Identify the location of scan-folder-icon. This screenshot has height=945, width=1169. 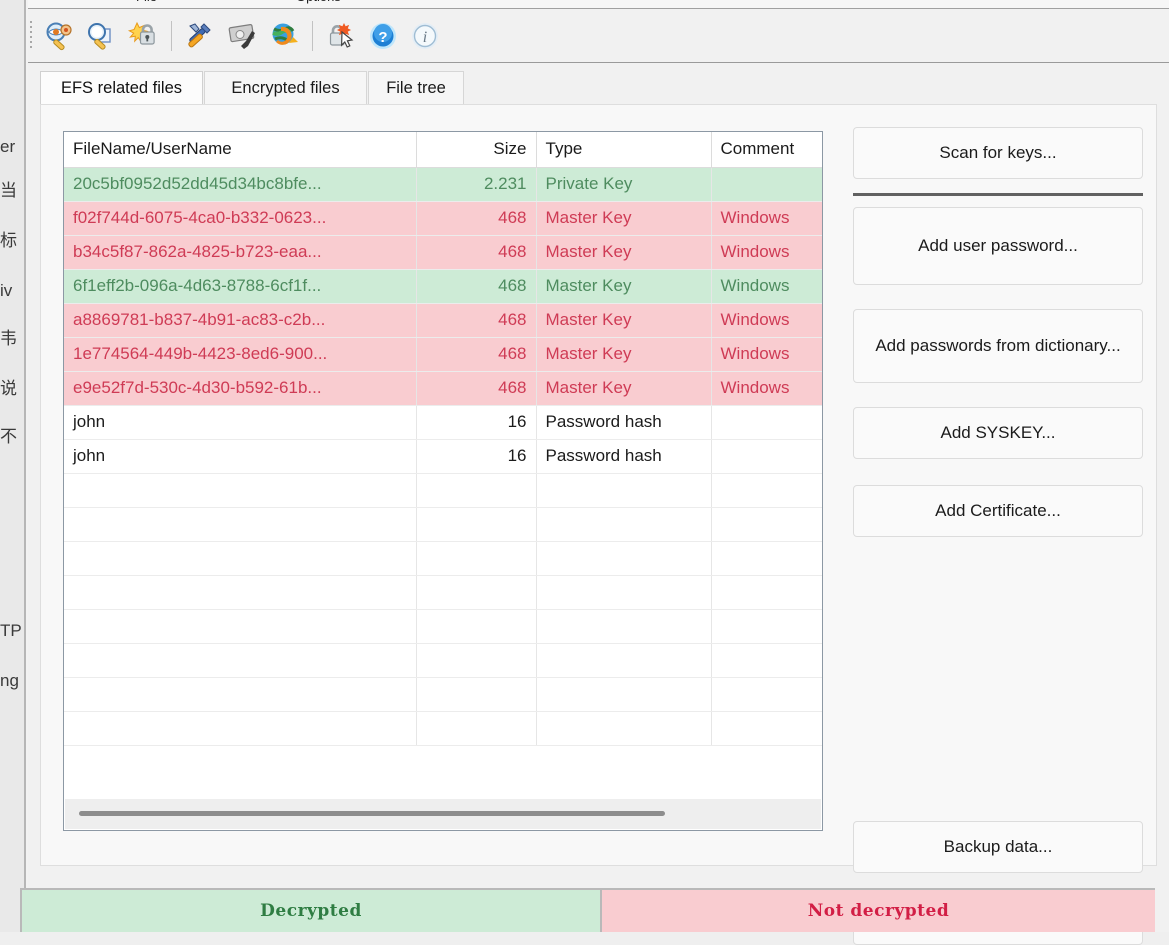
(101, 36).